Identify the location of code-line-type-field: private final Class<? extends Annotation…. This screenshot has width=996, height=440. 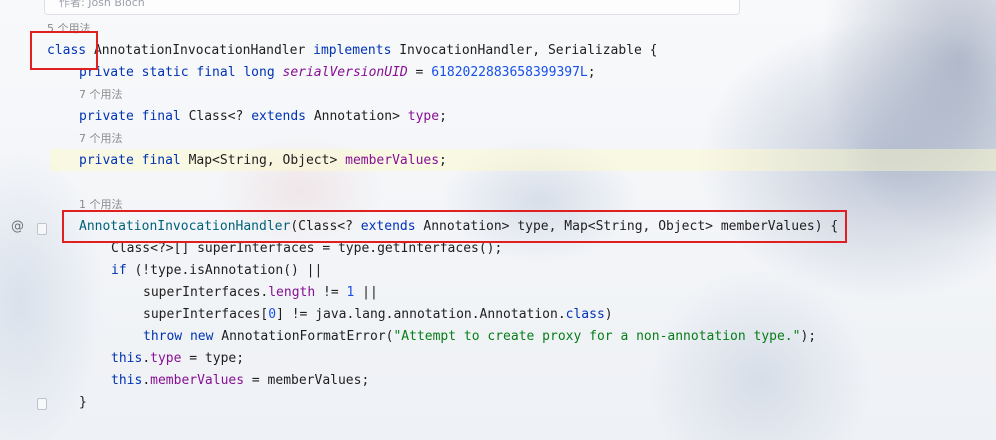
(263, 117).